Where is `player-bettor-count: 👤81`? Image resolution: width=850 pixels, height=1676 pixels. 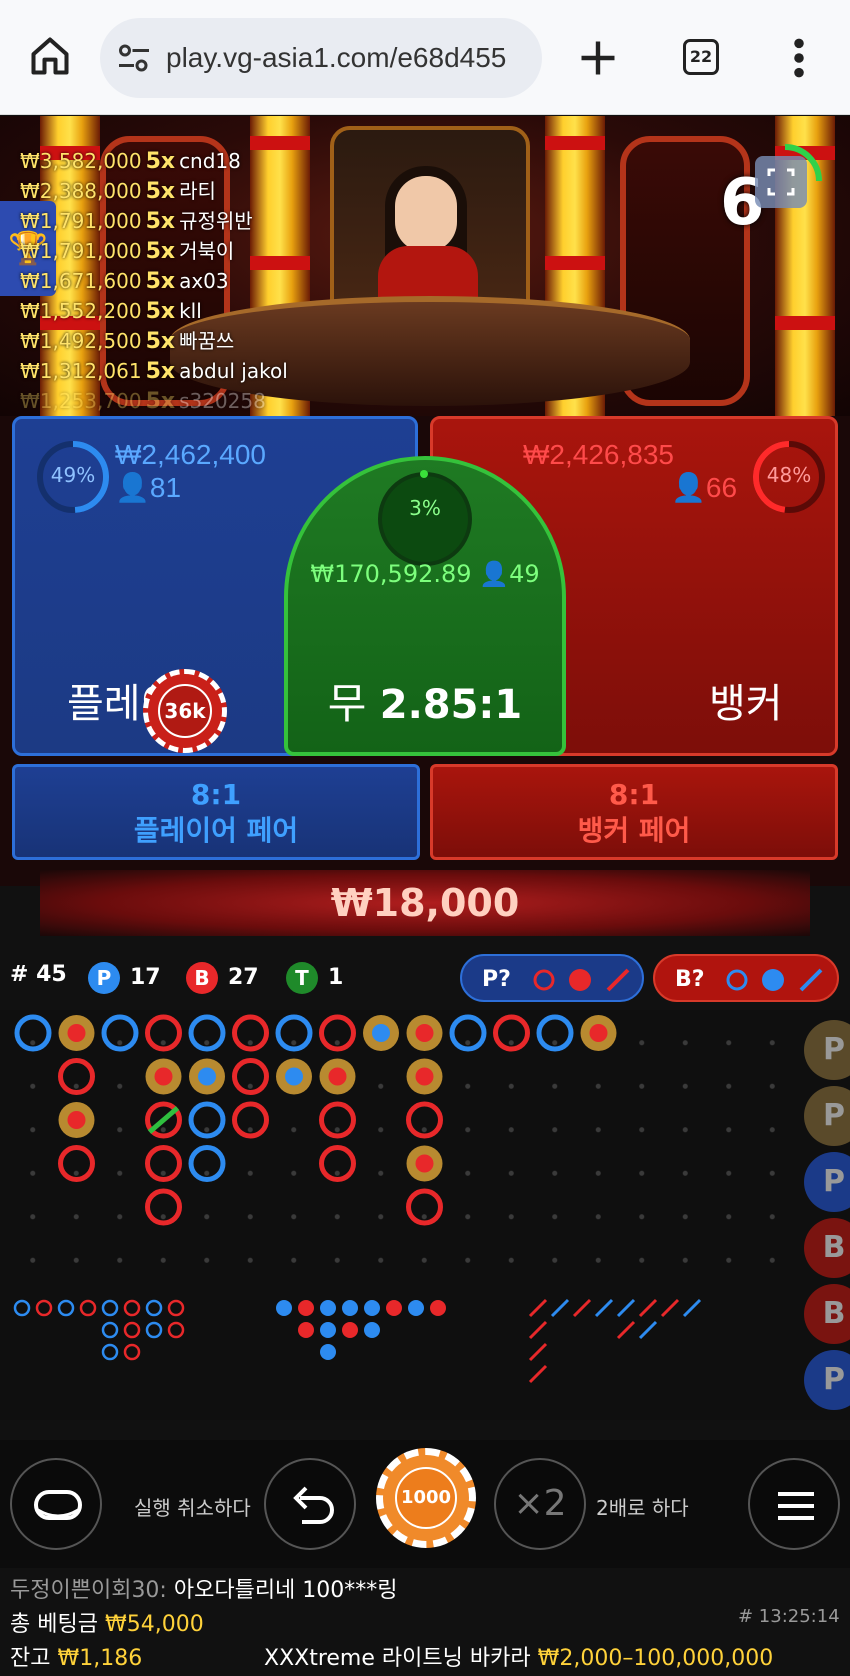 player-bettor-count: 👤81 is located at coordinates (148, 487).